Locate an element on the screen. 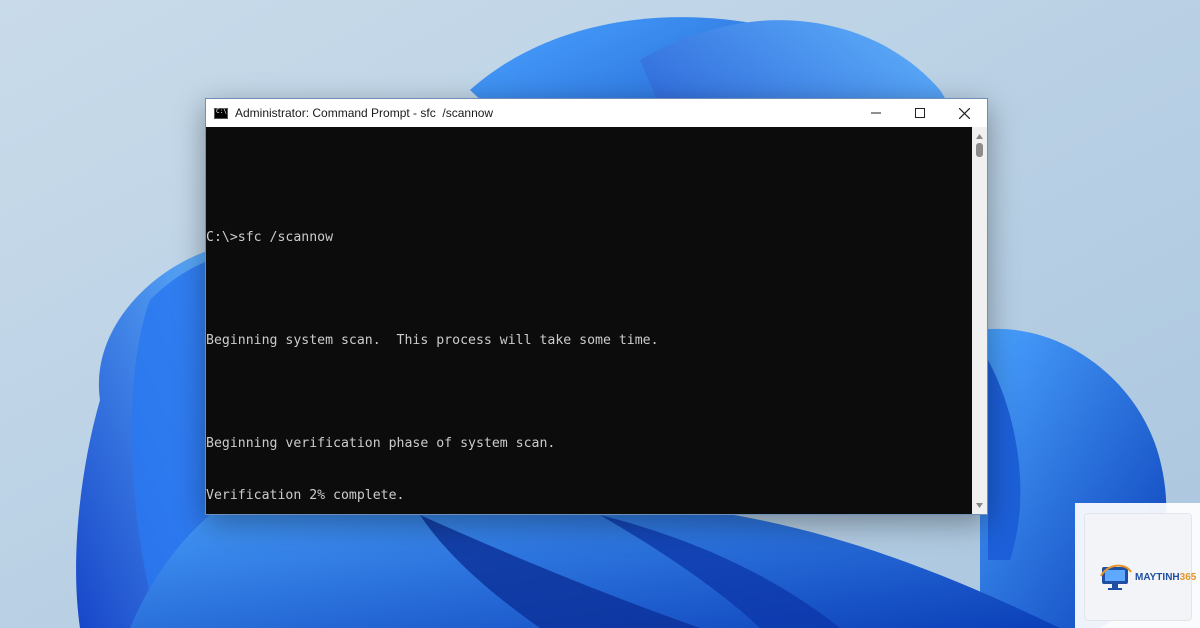 The height and width of the screenshot is (628, 1200). brand-accent: 365 is located at coordinates (1188, 577).